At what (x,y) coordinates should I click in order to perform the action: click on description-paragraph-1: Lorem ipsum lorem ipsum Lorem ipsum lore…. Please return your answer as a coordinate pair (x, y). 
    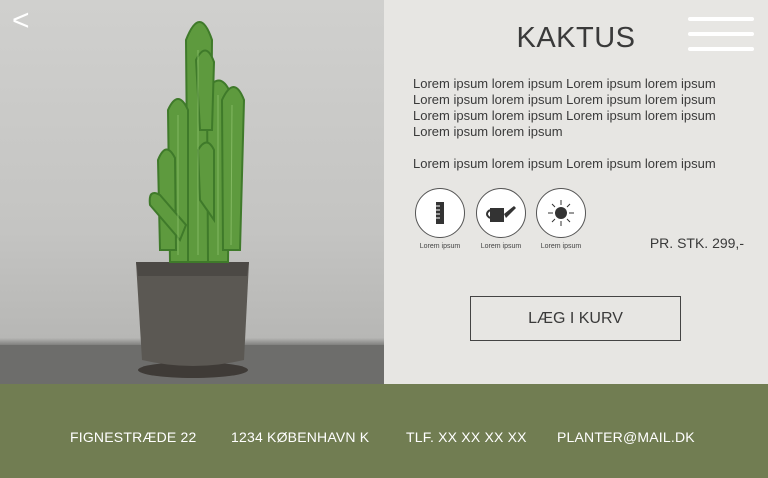
    Looking at the image, I should click on (564, 107).